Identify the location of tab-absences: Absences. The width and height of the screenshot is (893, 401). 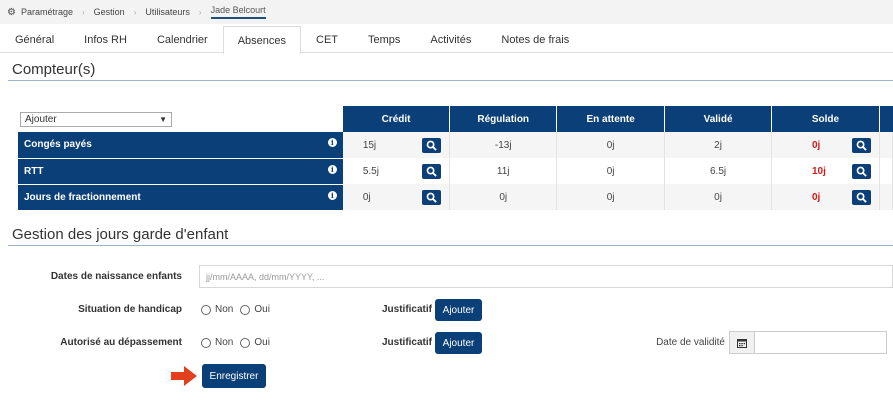
(261, 40).